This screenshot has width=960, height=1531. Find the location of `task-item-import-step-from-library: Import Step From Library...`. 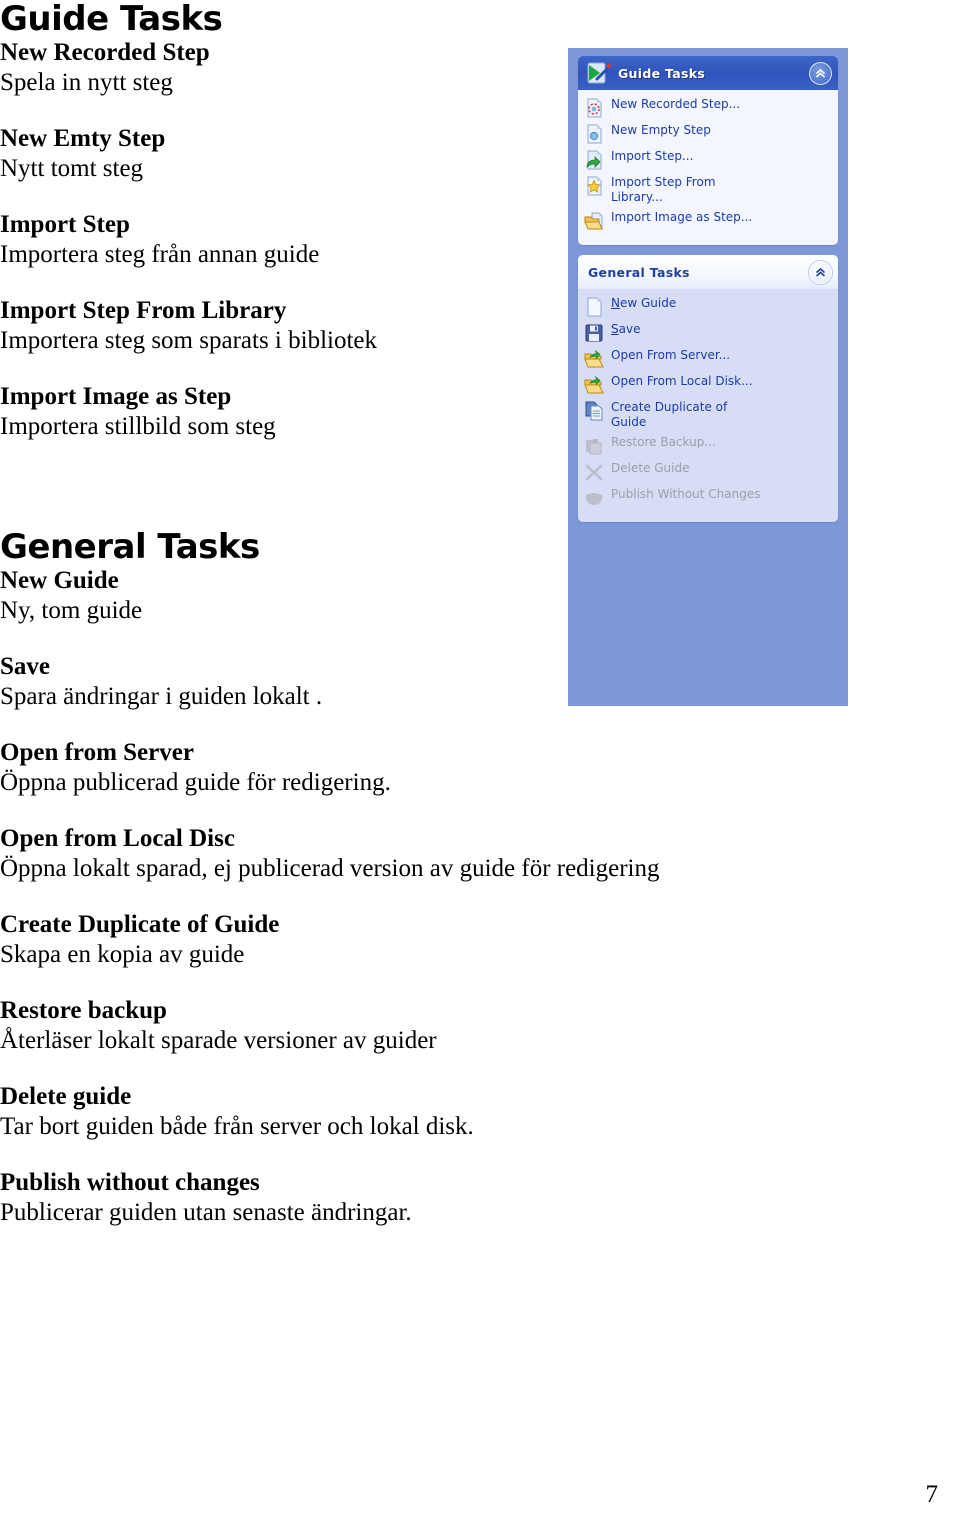

task-item-import-step-from-library: Import Step From Library... is located at coordinates (708, 190).